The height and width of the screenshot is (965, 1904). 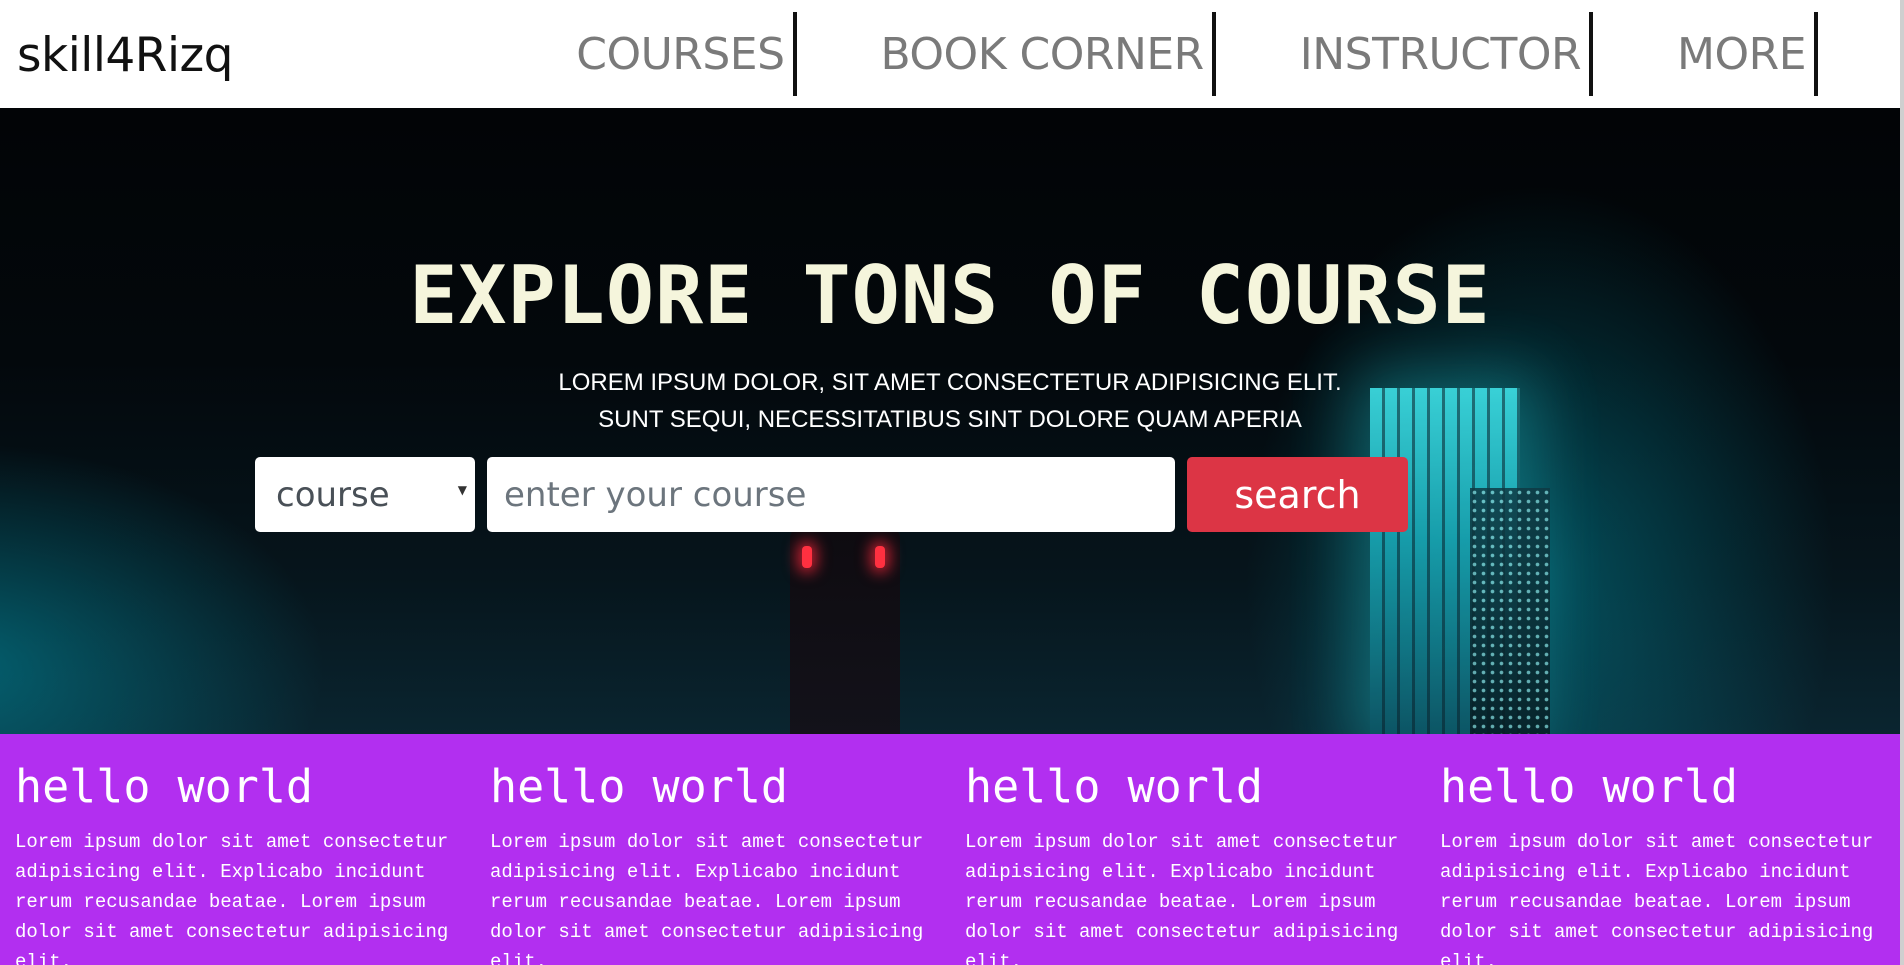 I want to click on nav-link-instructor: INSTRUCTOR, so click(x=1405, y=54).